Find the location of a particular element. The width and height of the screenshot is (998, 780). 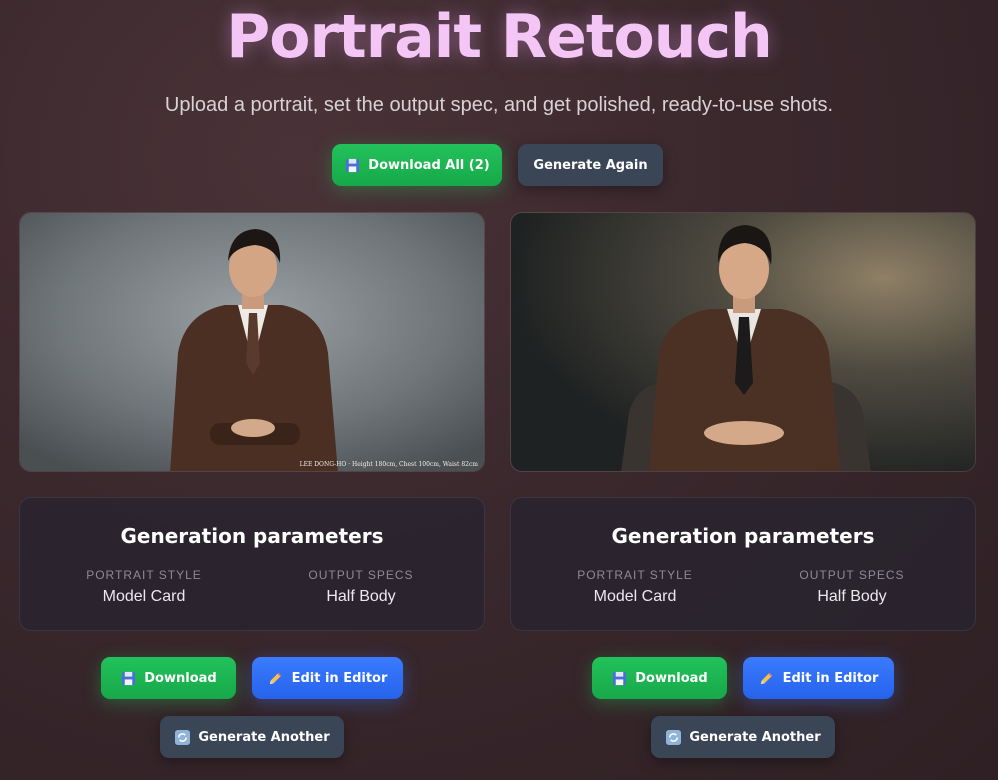

download-all-button: Download All (2) is located at coordinates (417, 165).